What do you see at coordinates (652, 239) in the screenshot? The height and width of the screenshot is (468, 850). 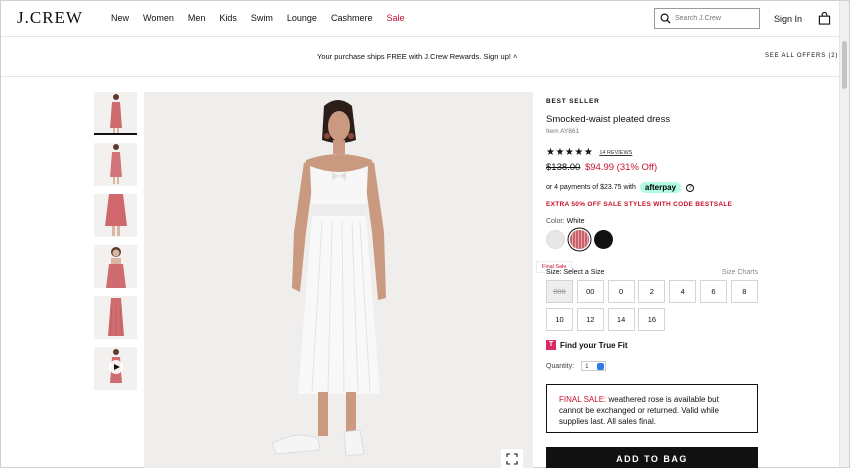 I see `color-swatches` at bounding box center [652, 239].